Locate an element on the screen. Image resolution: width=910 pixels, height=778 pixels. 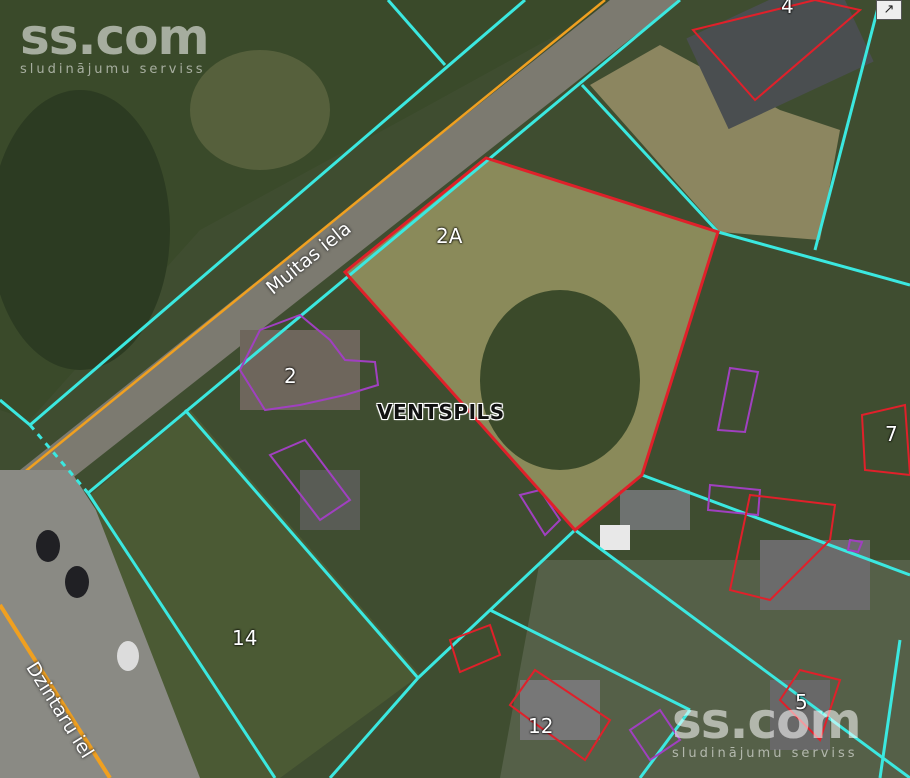
tree-cluster-2a is located at coordinates (560, 380).